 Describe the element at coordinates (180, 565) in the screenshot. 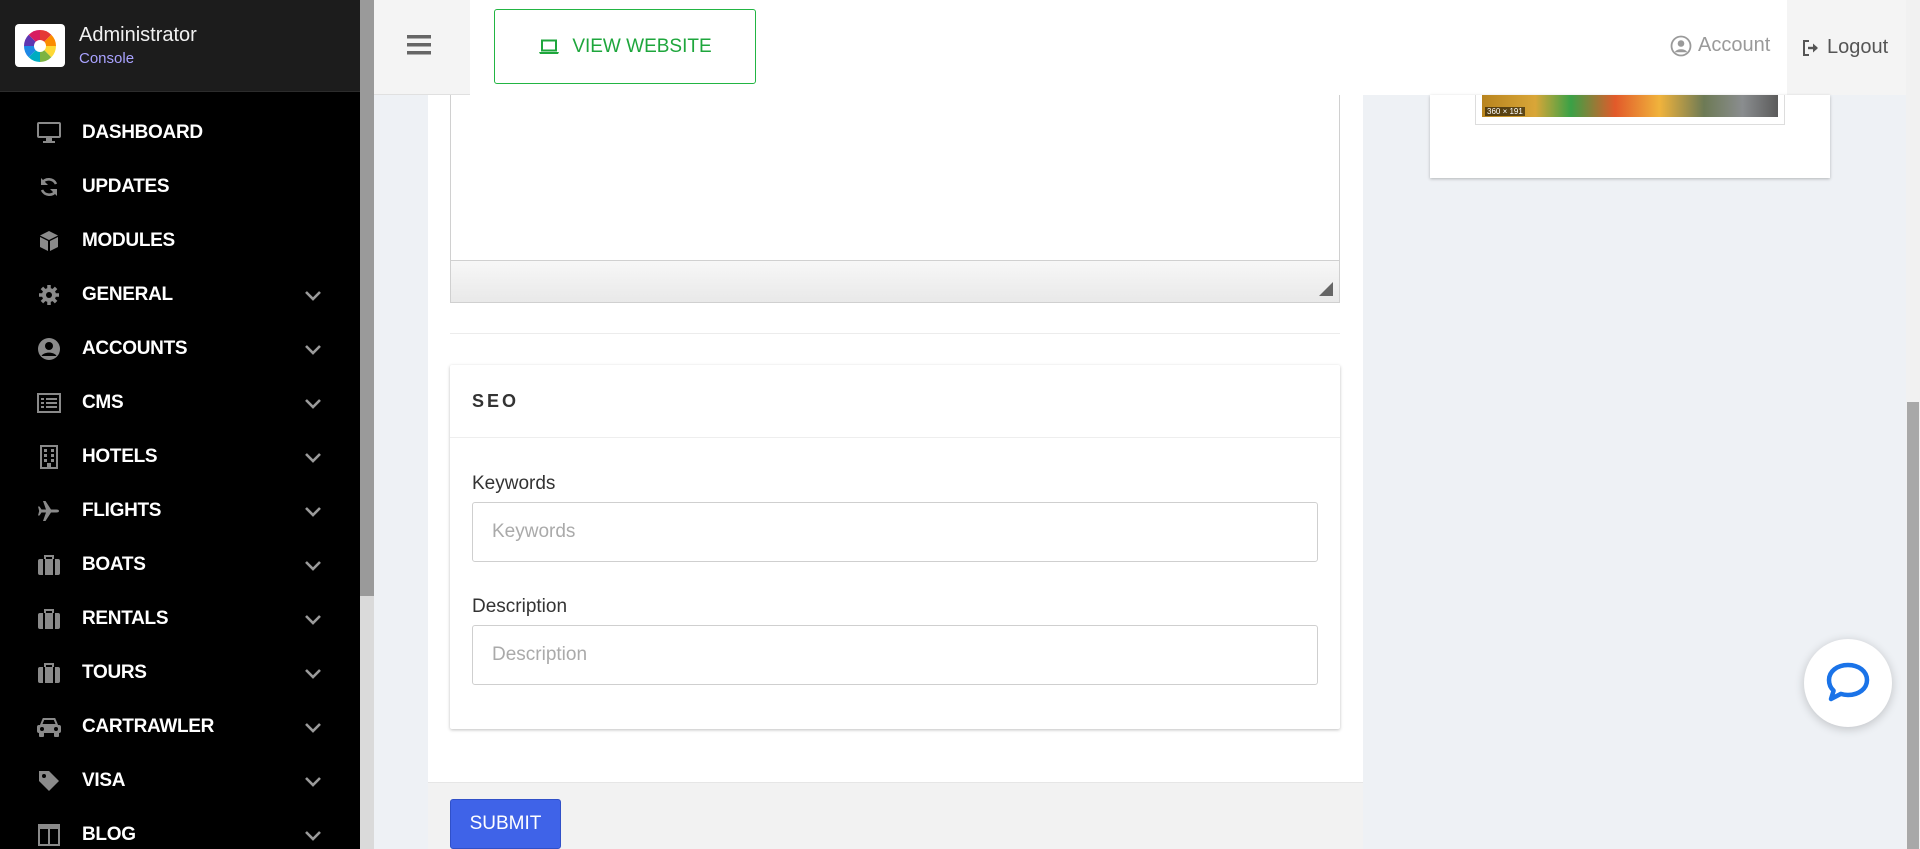

I see `sidebar-item-boats: BOATS` at that location.